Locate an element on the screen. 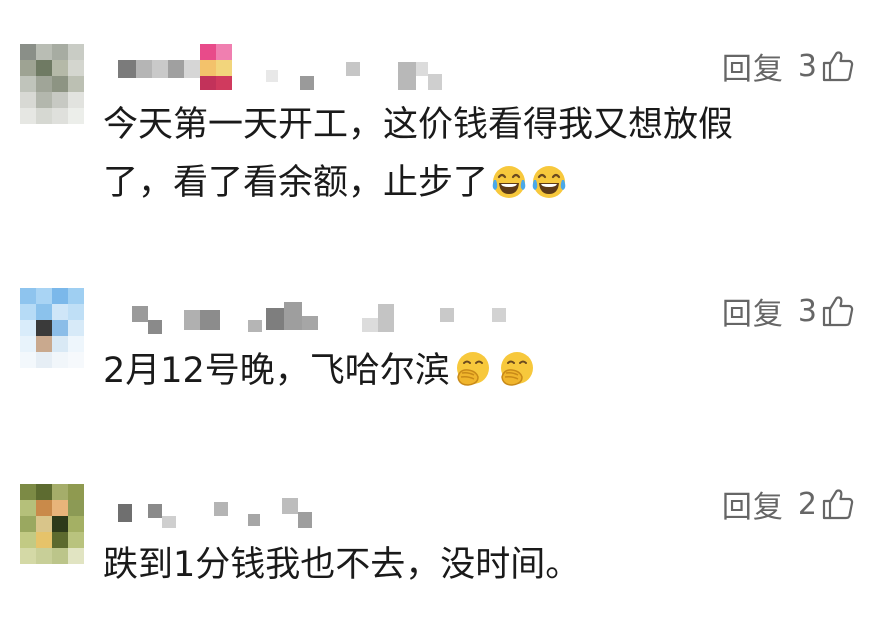 This screenshot has height=642, width=883. comment-text: 2月12号晚，飞哈尔滨 is located at coordinates (473, 374).